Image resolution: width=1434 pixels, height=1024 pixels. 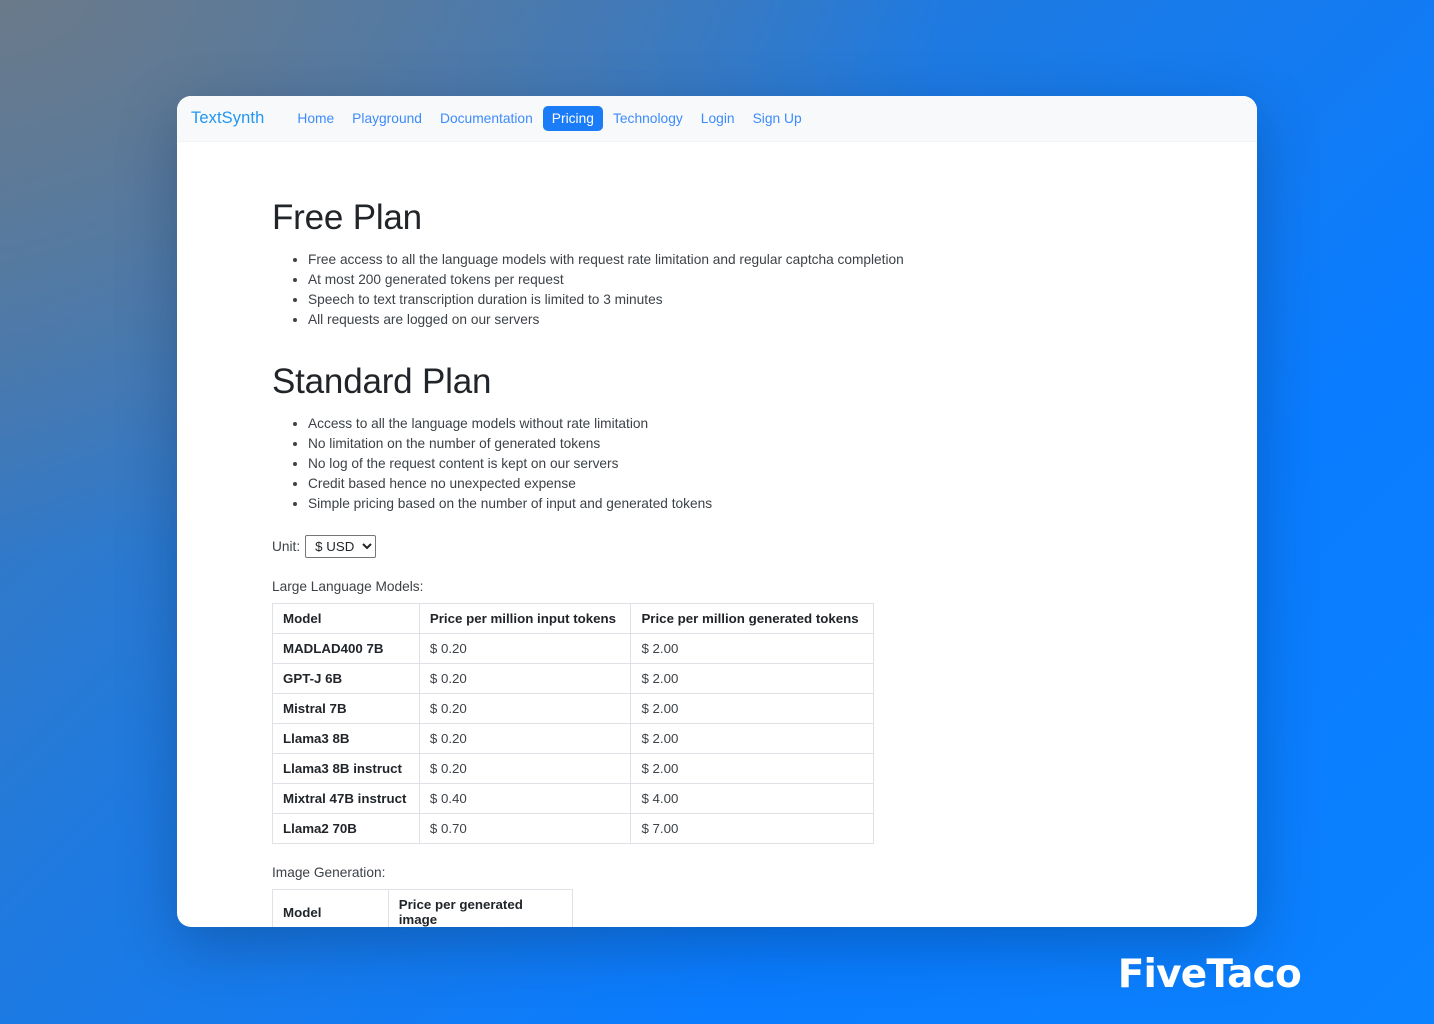 I want to click on table-row: Llama3 8B instruct $ 0.20 $ 2.00, so click(x=573, y=768).